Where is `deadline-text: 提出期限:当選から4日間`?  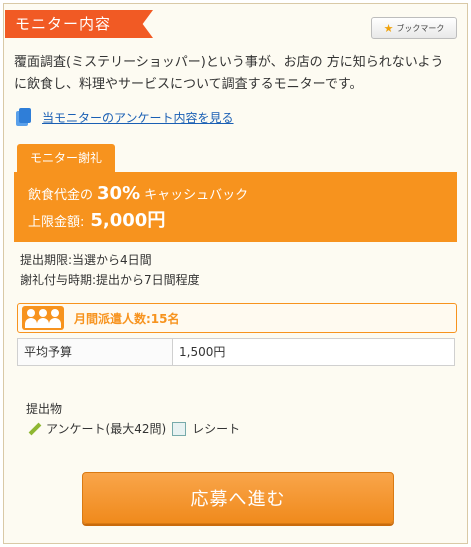 deadline-text: 提出期限:当選から4日間 is located at coordinates (86, 260).